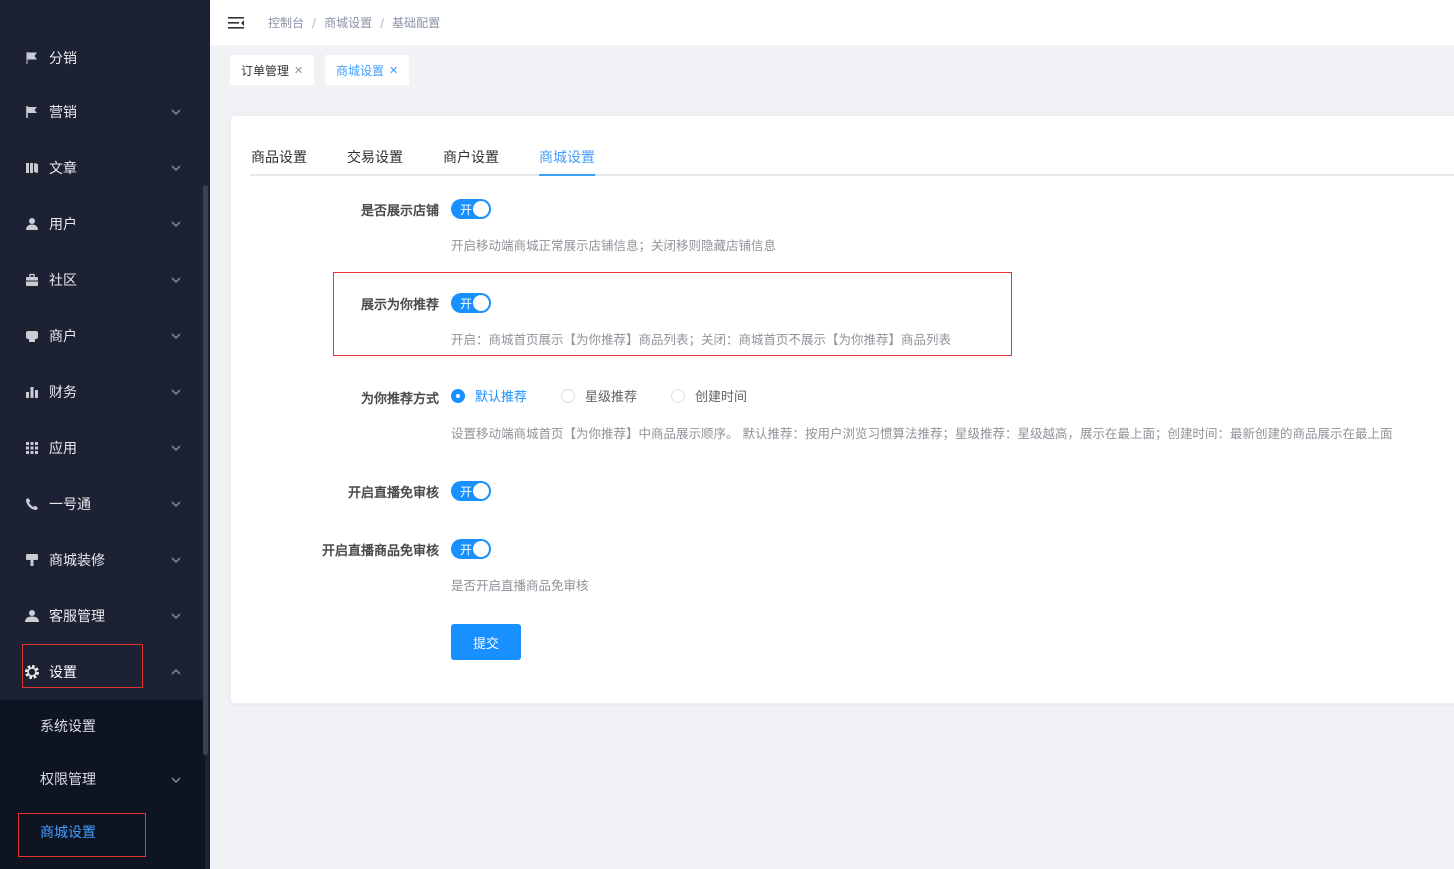  Describe the element at coordinates (399, 399) in the screenshot. I see `recommend-mode-label: 为你推荐方式` at that location.